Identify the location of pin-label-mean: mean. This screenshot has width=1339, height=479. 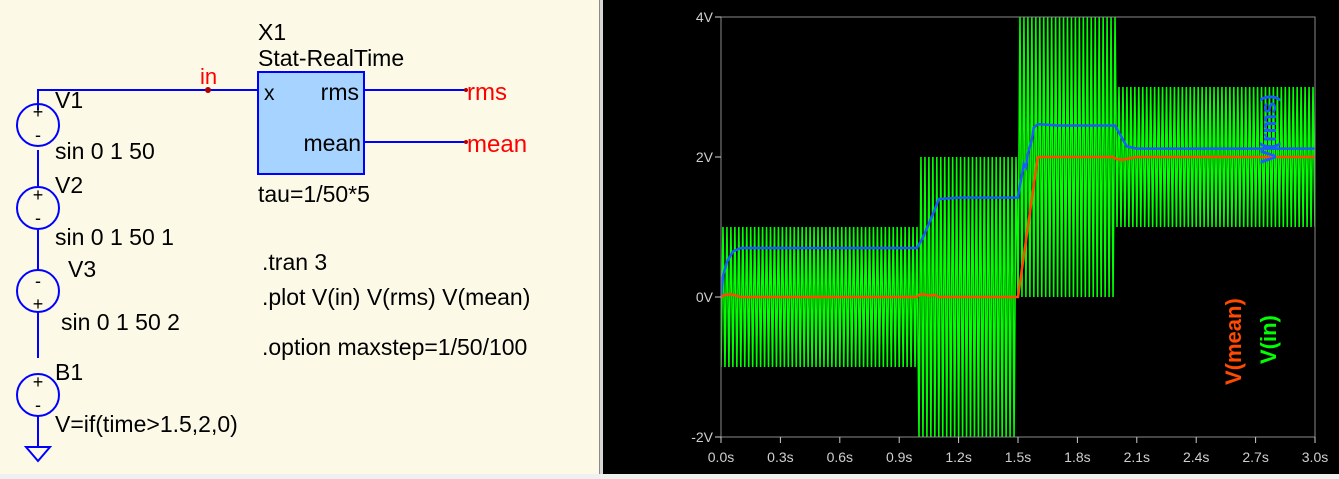
(332, 143).